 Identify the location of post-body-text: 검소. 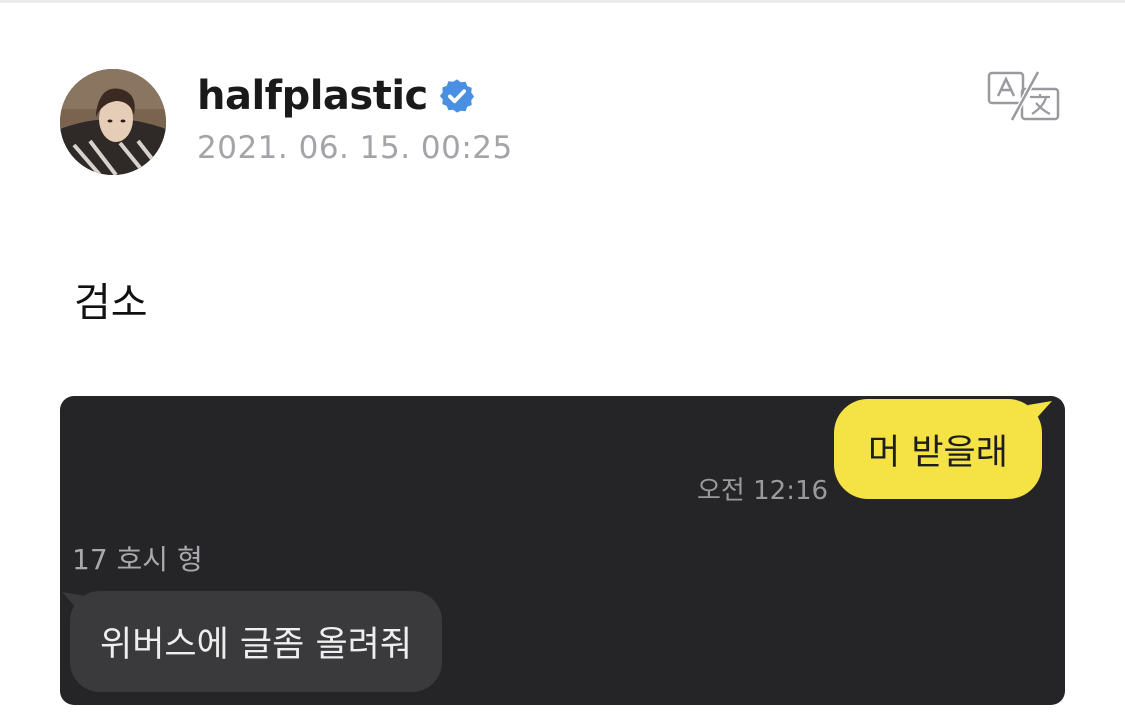
(111, 303).